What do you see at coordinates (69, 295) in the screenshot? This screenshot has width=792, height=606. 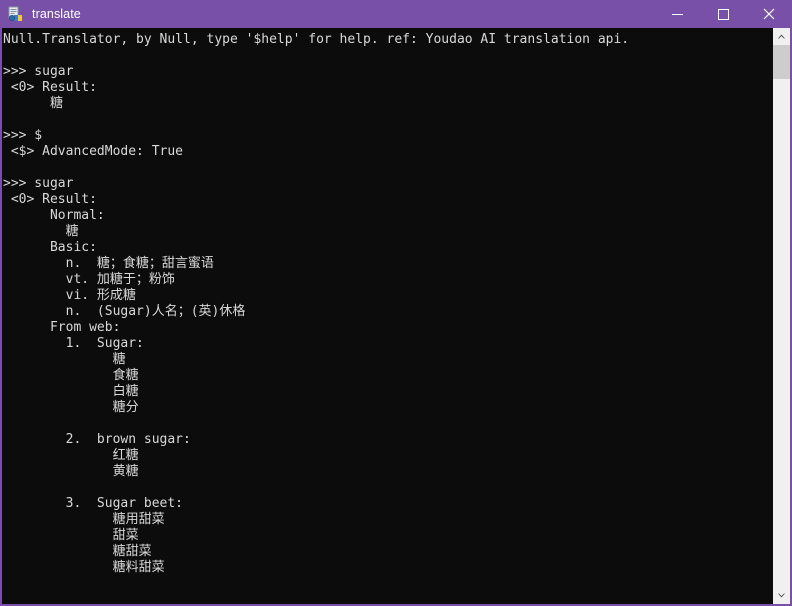 I see `console-line: vi. 形成糖` at bounding box center [69, 295].